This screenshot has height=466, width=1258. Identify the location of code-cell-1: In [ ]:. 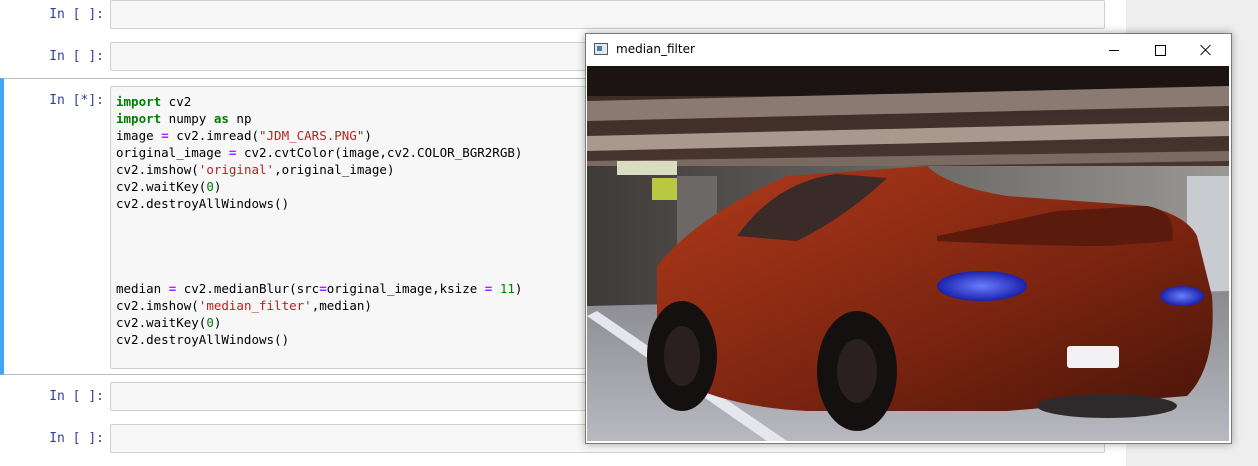
(563, 18).